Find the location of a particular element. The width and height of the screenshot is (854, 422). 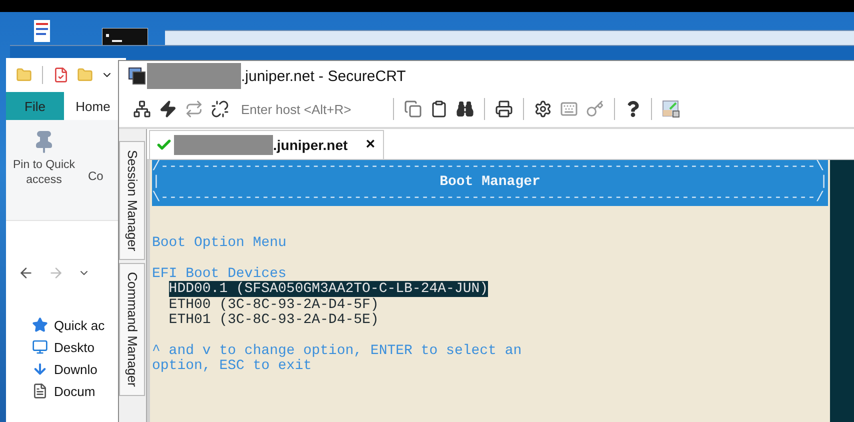

terminal-text: Boot Option Menu is located at coordinates (219, 243).